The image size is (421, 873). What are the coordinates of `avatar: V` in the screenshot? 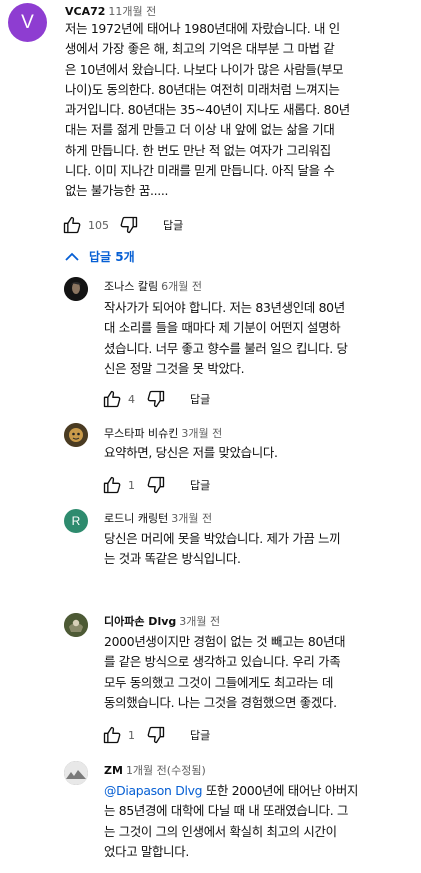 It's located at (27, 22).